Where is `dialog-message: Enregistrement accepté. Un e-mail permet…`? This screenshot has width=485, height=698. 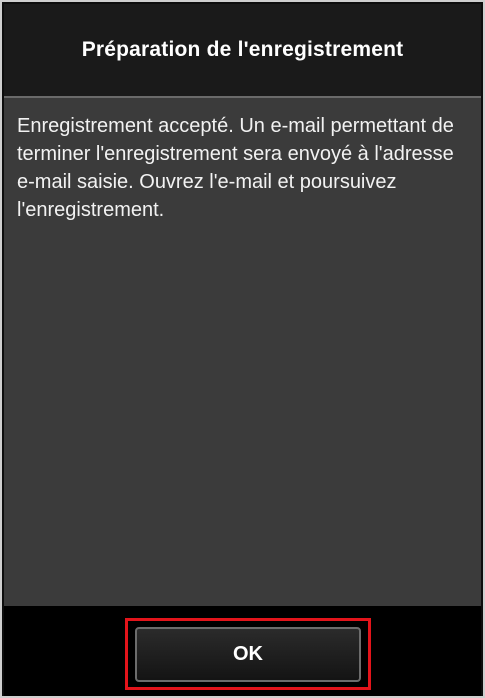
dialog-message: Enregistrement accepté. Un e-mail permet… is located at coordinates (235, 168).